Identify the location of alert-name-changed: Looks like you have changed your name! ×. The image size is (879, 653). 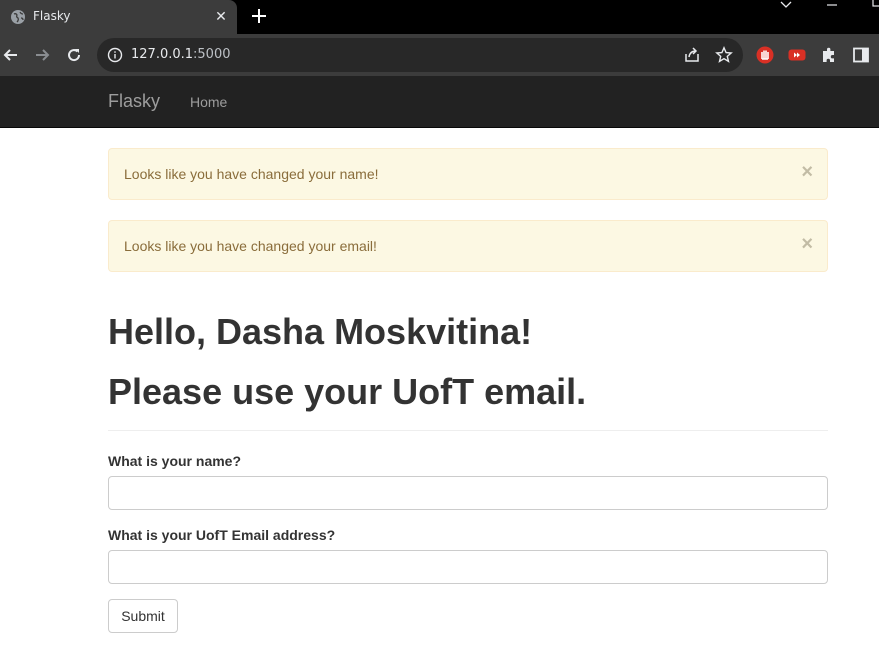
(468, 174).